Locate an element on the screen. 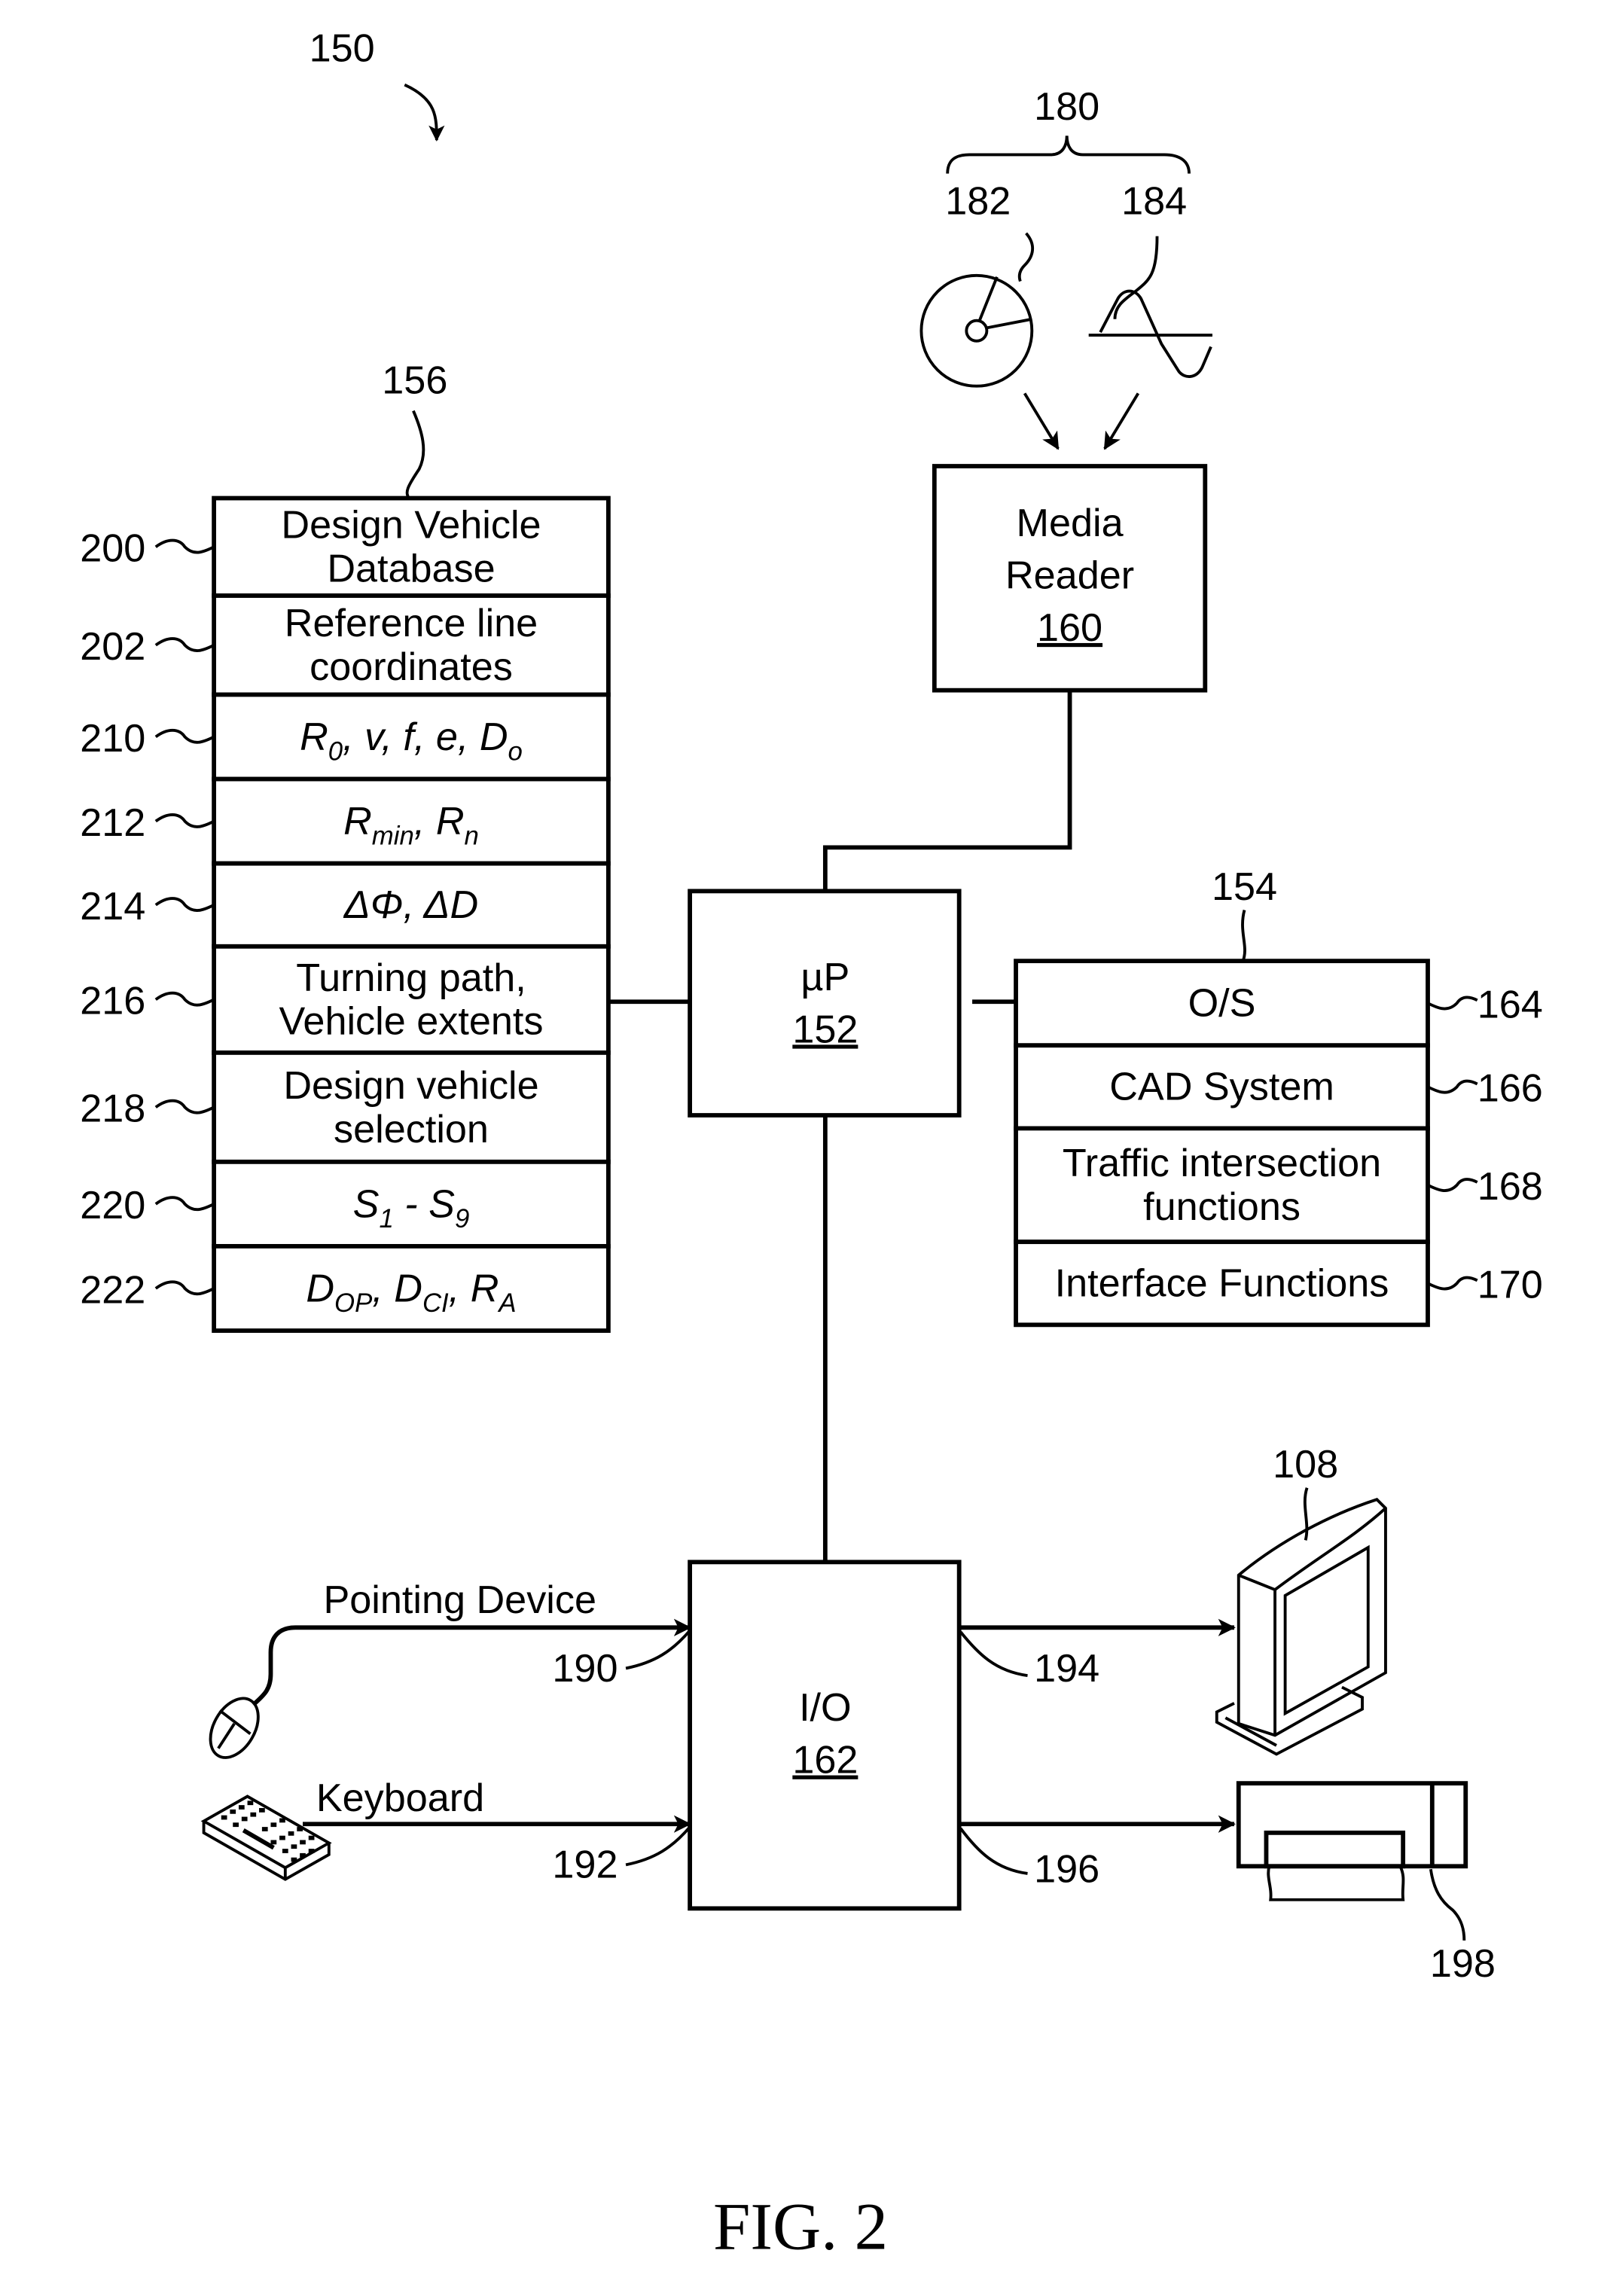 Image resolution: width=1601 pixels, height=2296 pixels. database-row: Turning path,Vehicle extents 216 is located at coordinates (345, 1000).